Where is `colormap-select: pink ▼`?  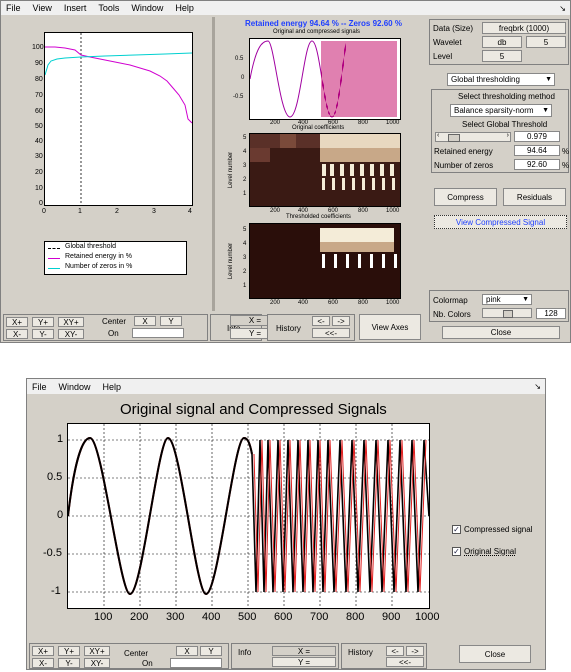 colormap-select: pink ▼ is located at coordinates (507, 299).